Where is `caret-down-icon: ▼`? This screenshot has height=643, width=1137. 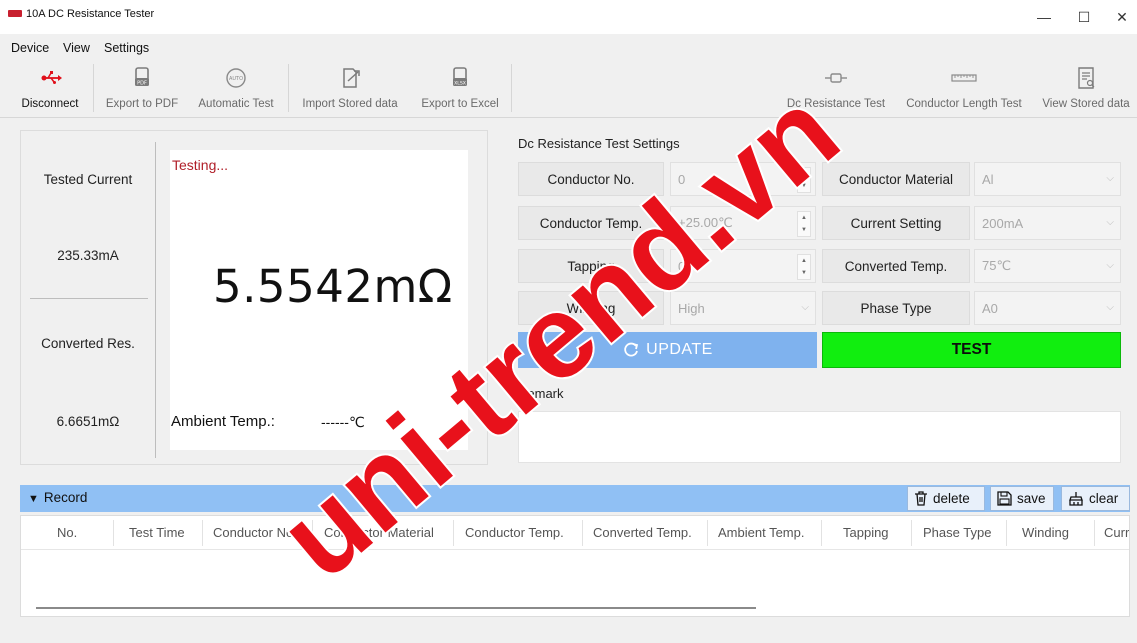
caret-down-icon: ▼ is located at coordinates (33, 499).